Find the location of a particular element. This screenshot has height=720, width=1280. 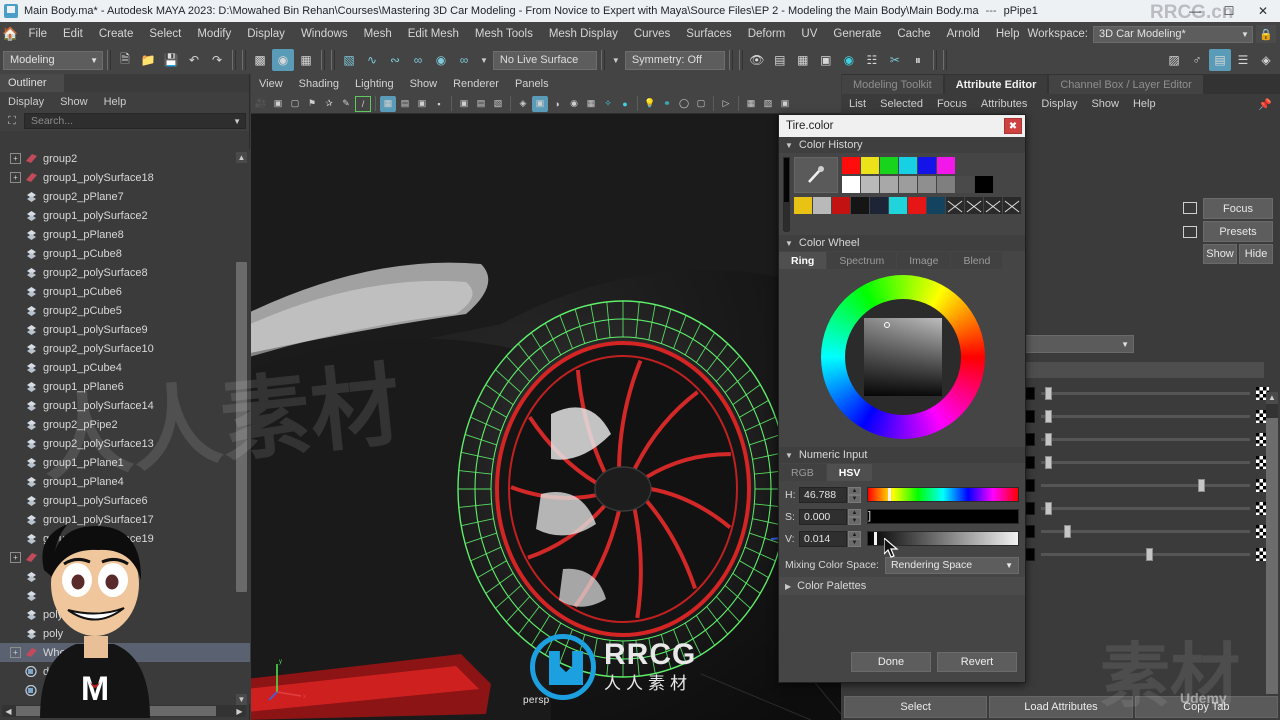

panel-tab-attribute-editor: Attribute Editor is located at coordinates (996, 84).